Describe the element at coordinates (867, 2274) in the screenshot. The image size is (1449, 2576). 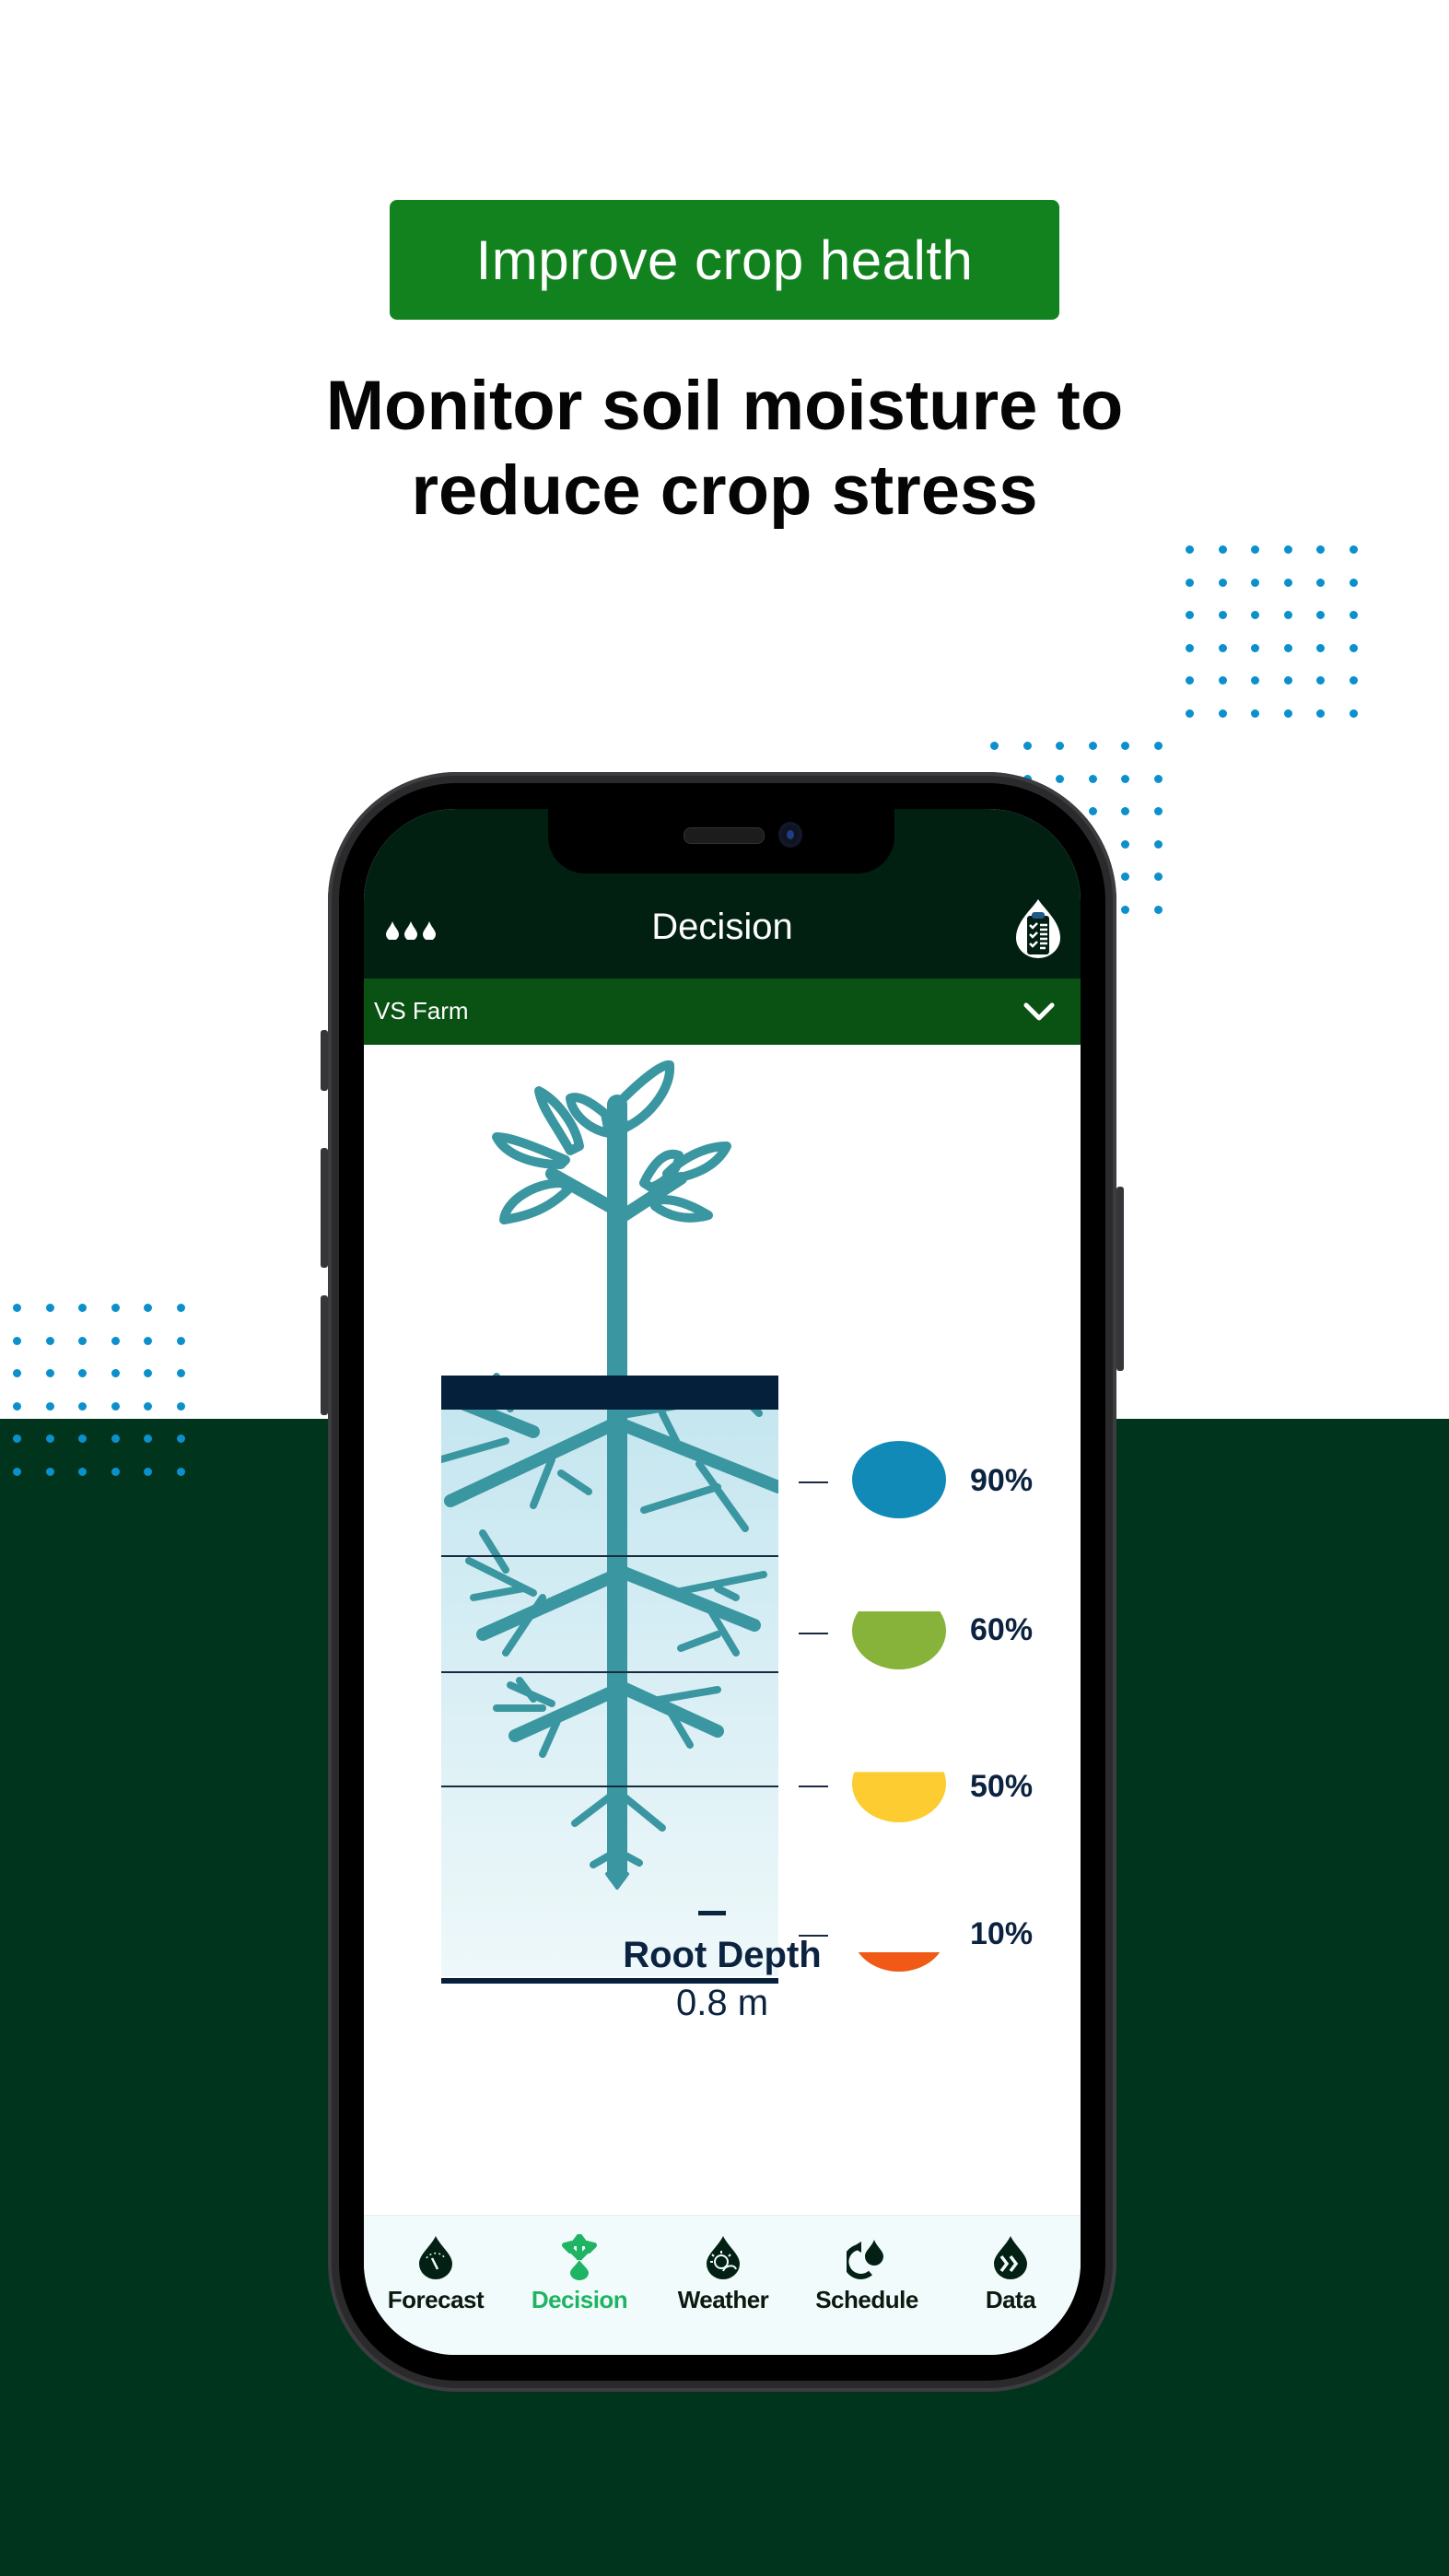
I see `tab-schedule: Schedule` at that location.